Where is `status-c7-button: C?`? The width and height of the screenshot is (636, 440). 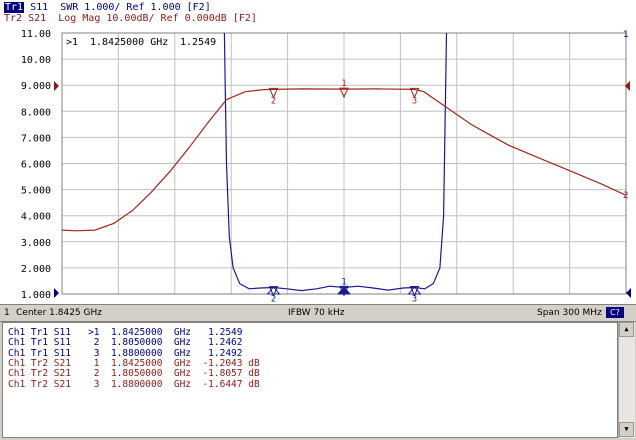
status-c7-button: C? is located at coordinates (615, 312).